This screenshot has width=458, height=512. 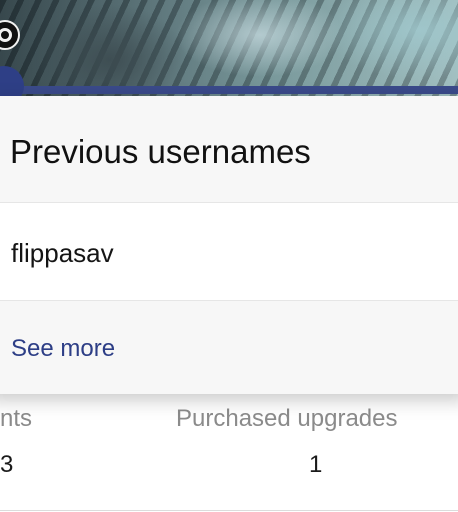 I want to click on badge-inner-ring, so click(x=6, y=35).